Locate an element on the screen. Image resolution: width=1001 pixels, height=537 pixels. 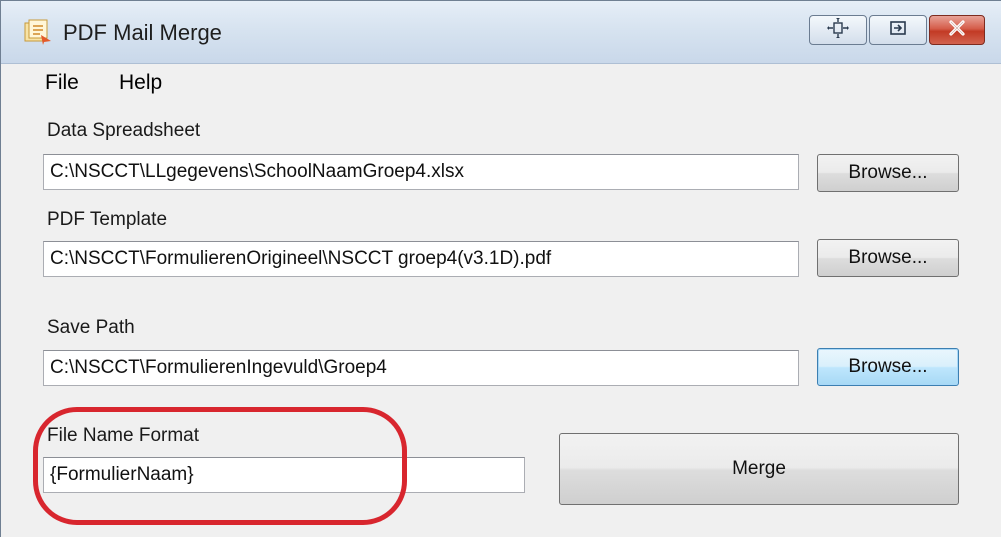
save-path-input: C:\NSCCT\FormulierenIngevuld\Groep4 is located at coordinates (421, 368).